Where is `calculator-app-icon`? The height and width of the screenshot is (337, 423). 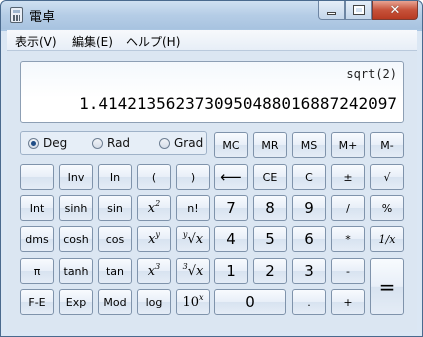
calculator-app-icon is located at coordinates (16, 15).